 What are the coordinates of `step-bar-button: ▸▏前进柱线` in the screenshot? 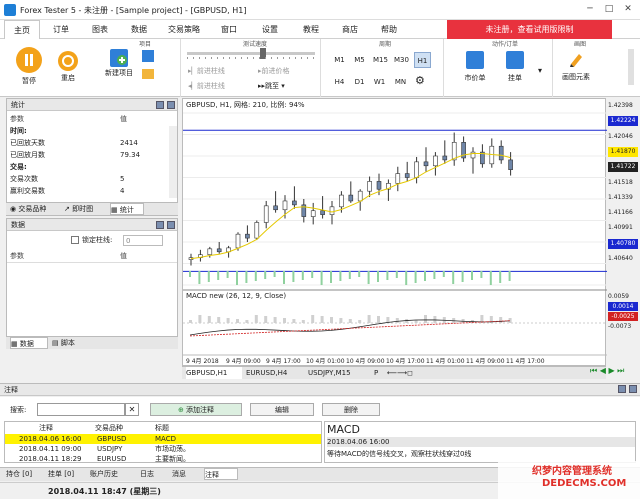 It's located at (219, 71).